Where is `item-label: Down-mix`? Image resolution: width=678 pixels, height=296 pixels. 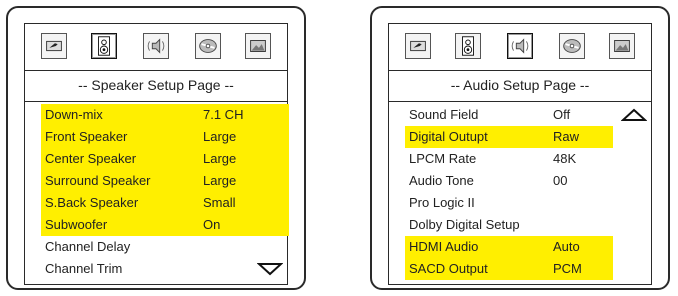 item-label: Down-mix is located at coordinates (74, 114).